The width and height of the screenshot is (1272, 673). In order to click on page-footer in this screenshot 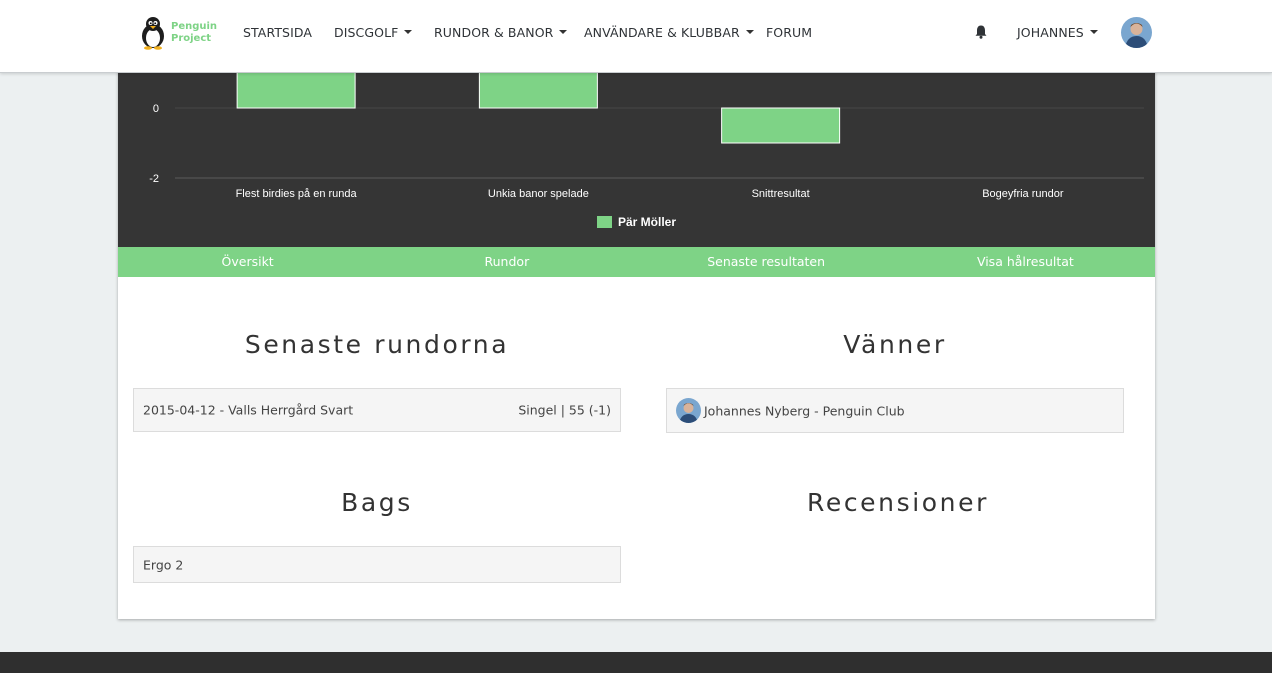, I will do `click(636, 662)`.